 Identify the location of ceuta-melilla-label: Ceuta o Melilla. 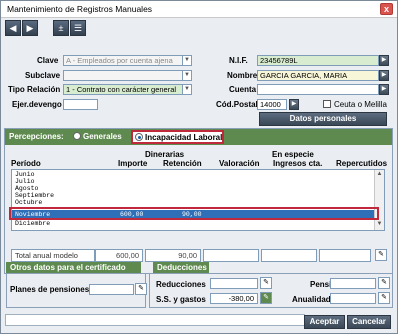
(360, 104).